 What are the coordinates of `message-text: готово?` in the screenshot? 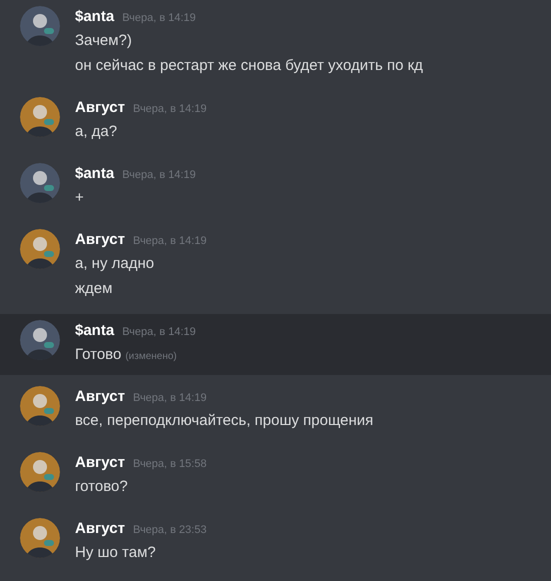 It's located at (101, 487).